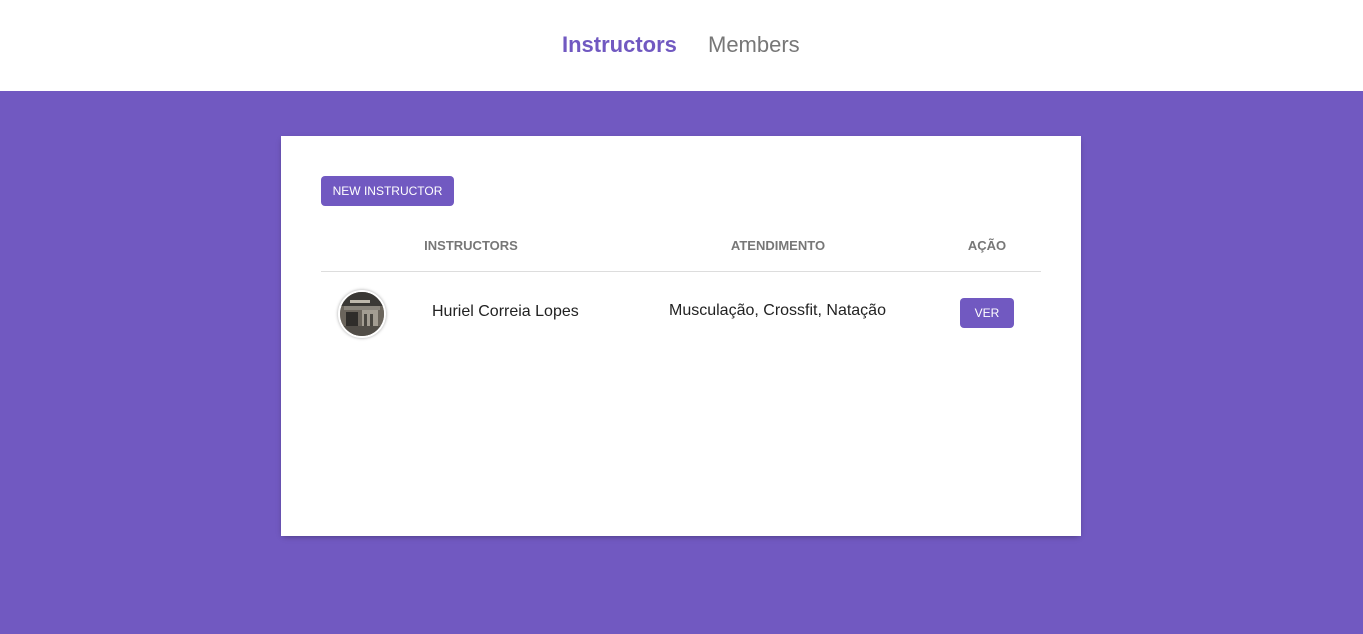 This screenshot has width=1363, height=634. What do you see at coordinates (619, 45) in the screenshot?
I see `nav-link-instructors: Instructors` at bounding box center [619, 45].